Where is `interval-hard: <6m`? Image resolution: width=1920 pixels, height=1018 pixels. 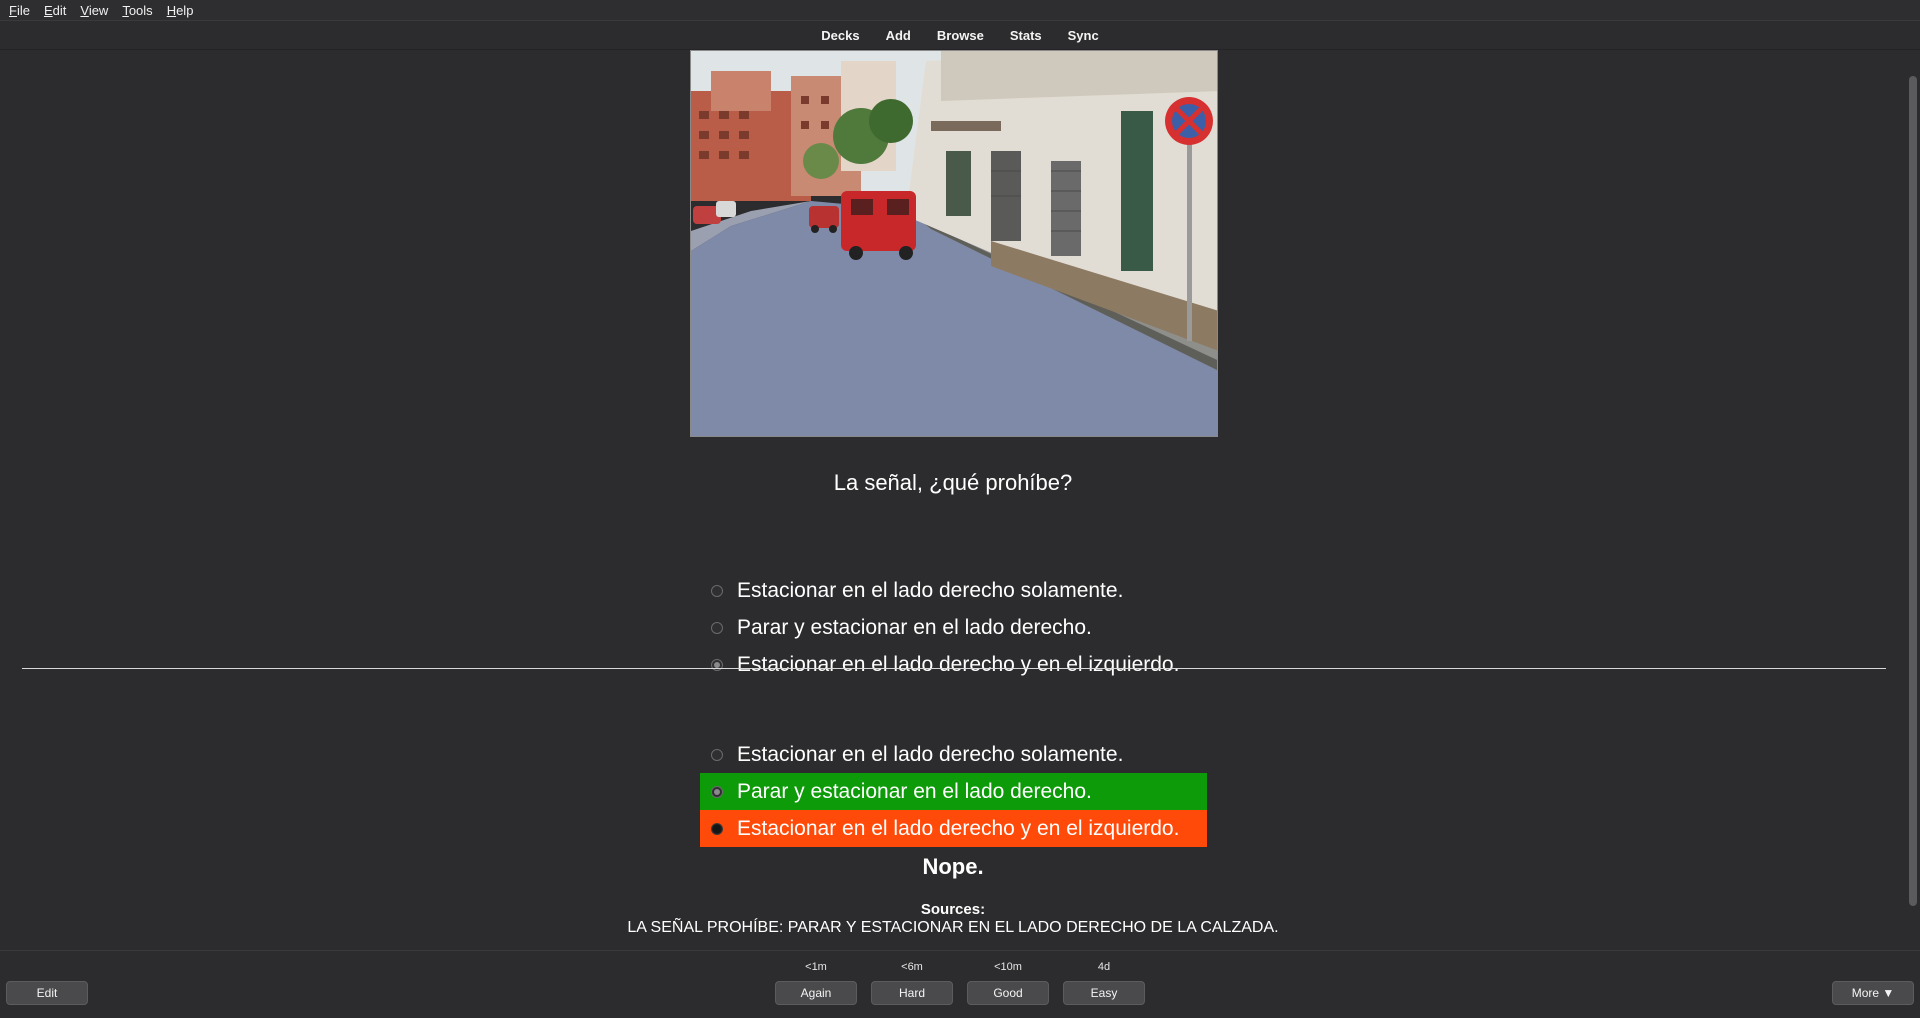 interval-hard: <6m is located at coordinates (912, 967).